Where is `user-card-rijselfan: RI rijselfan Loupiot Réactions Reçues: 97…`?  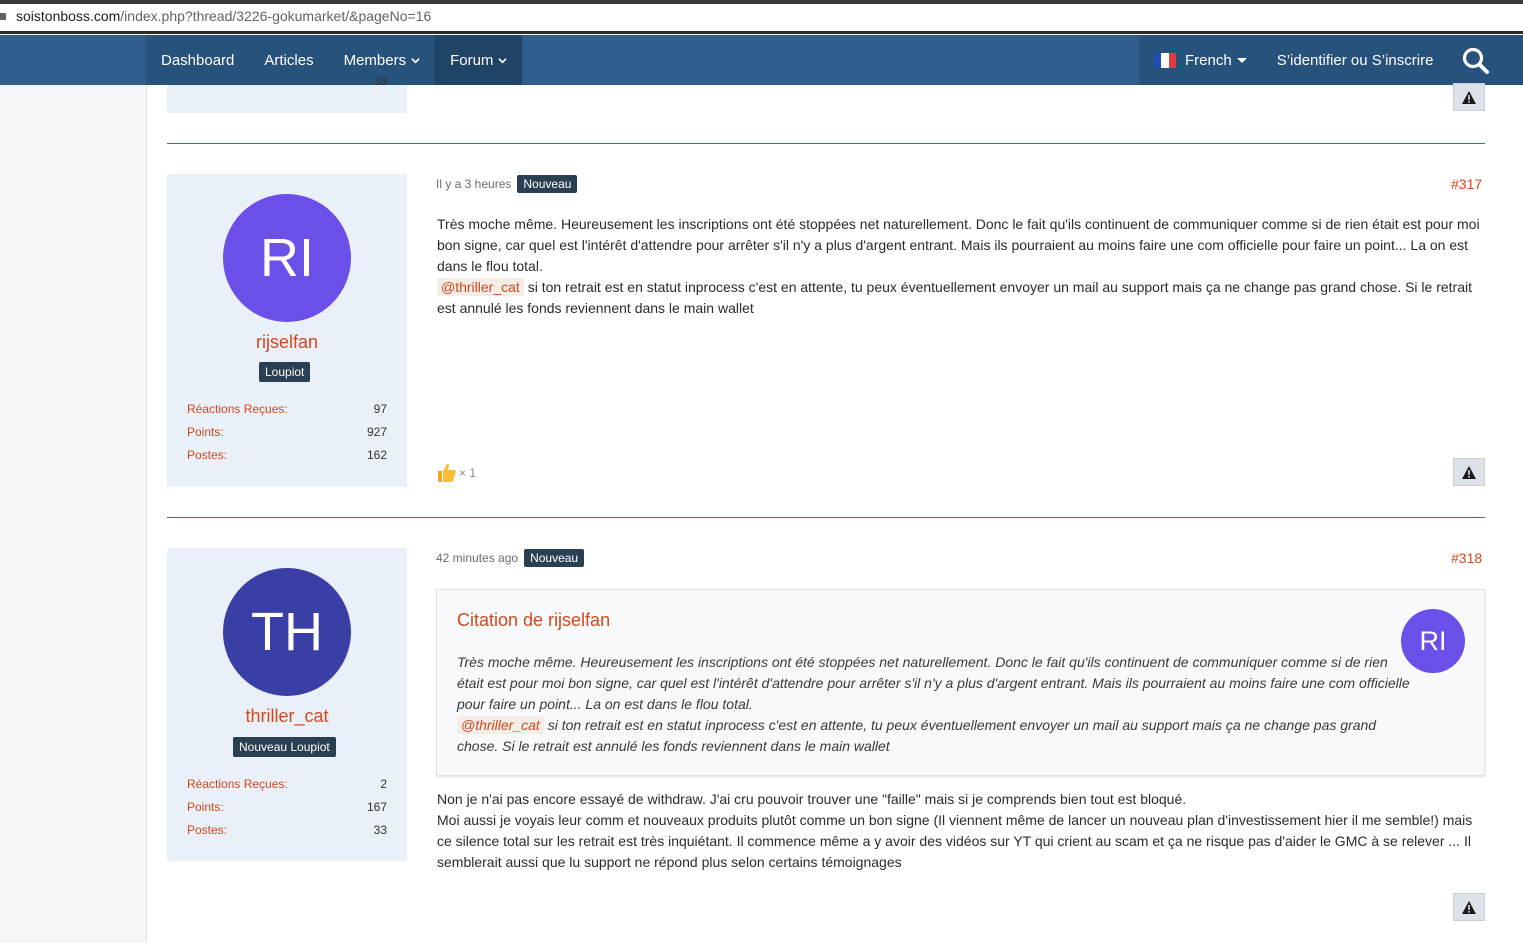 user-card-rijselfan: RI rijselfan Loupiot Réactions Reçues: 97… is located at coordinates (287, 330).